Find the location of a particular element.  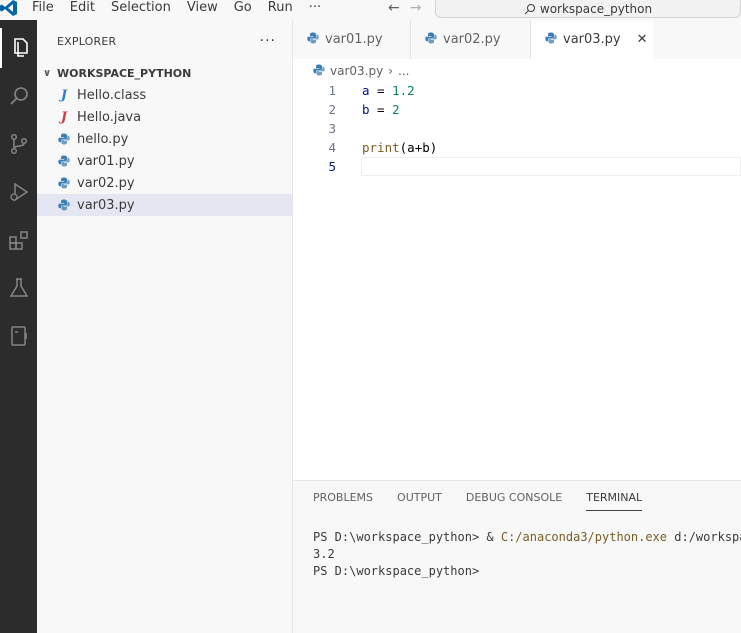

tab-label: var03.py is located at coordinates (592, 39).